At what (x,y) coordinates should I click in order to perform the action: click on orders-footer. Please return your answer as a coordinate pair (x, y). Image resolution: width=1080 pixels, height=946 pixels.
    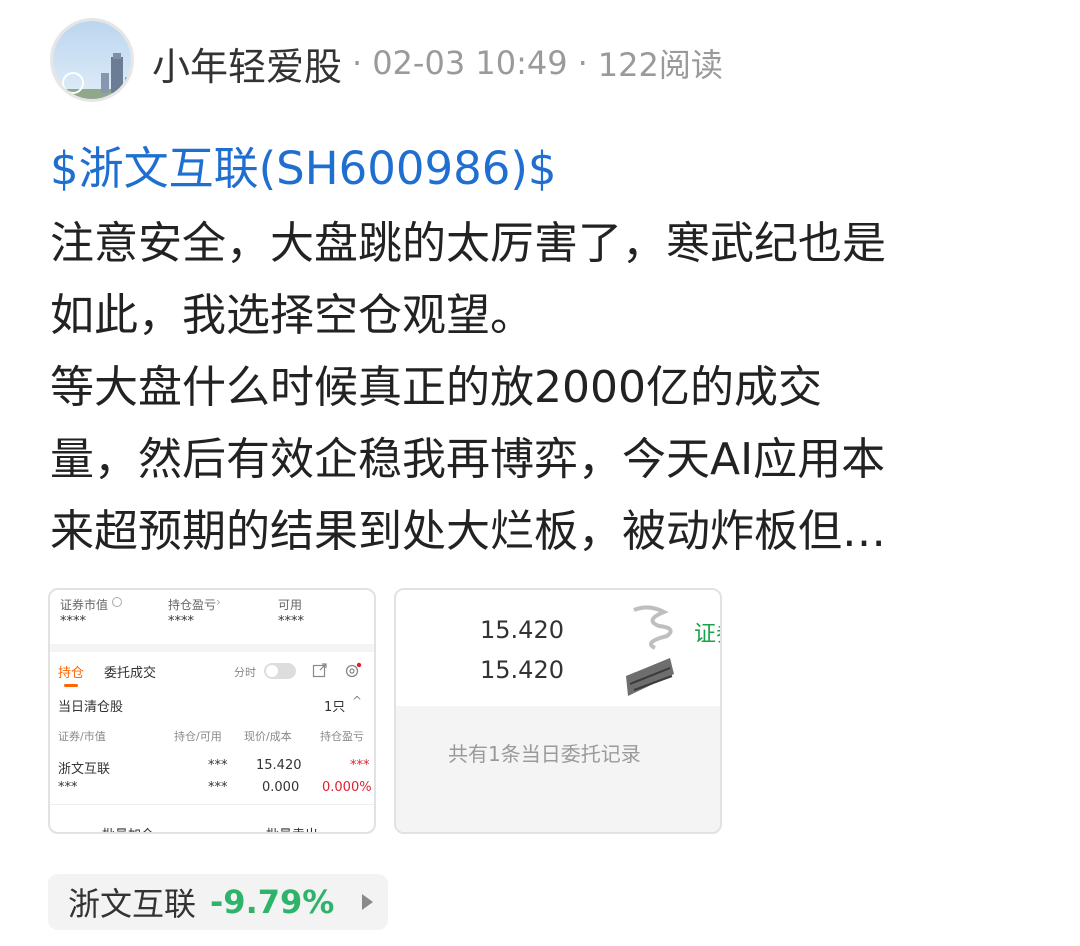
    Looking at the image, I should click on (558, 769).